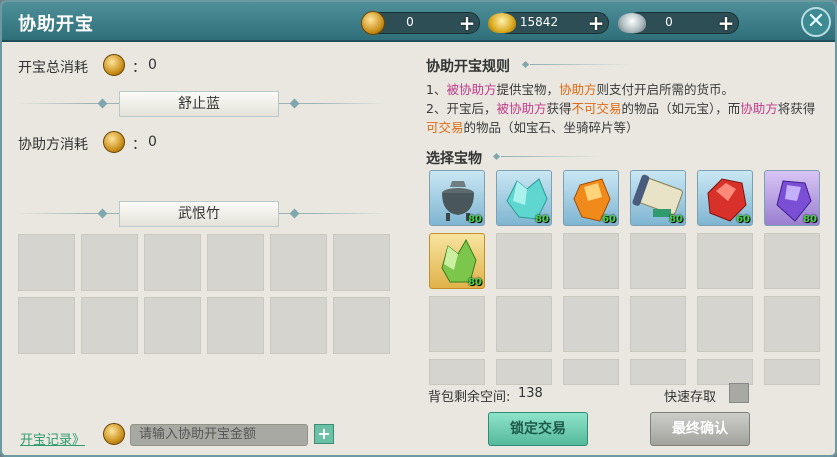 Image resolution: width=837 pixels, height=457 pixels. Describe the element at coordinates (725, 198) in the screenshot. I see `red-gem-item: 60` at that location.